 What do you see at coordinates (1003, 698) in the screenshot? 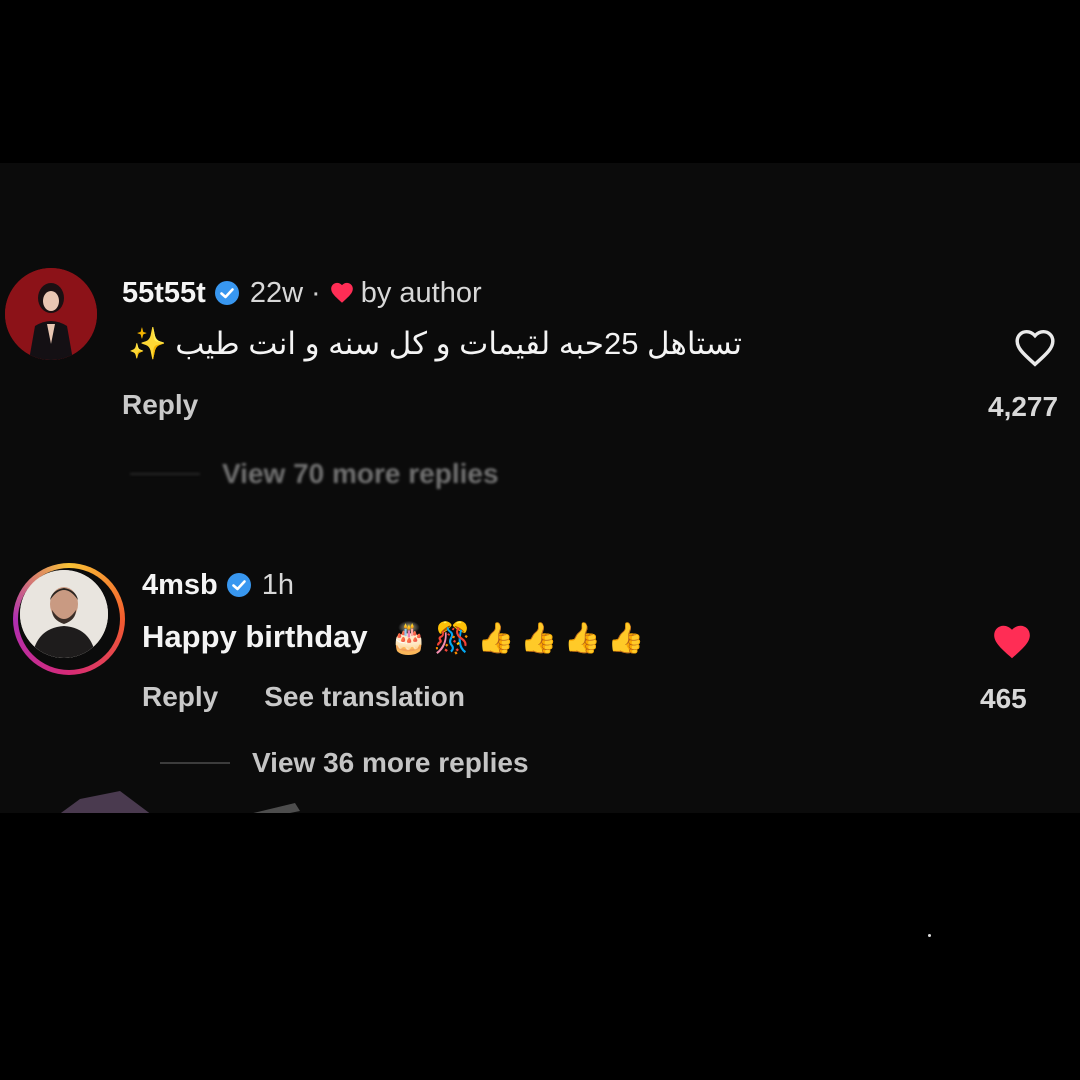
I see `like-count: 465` at bounding box center [1003, 698].